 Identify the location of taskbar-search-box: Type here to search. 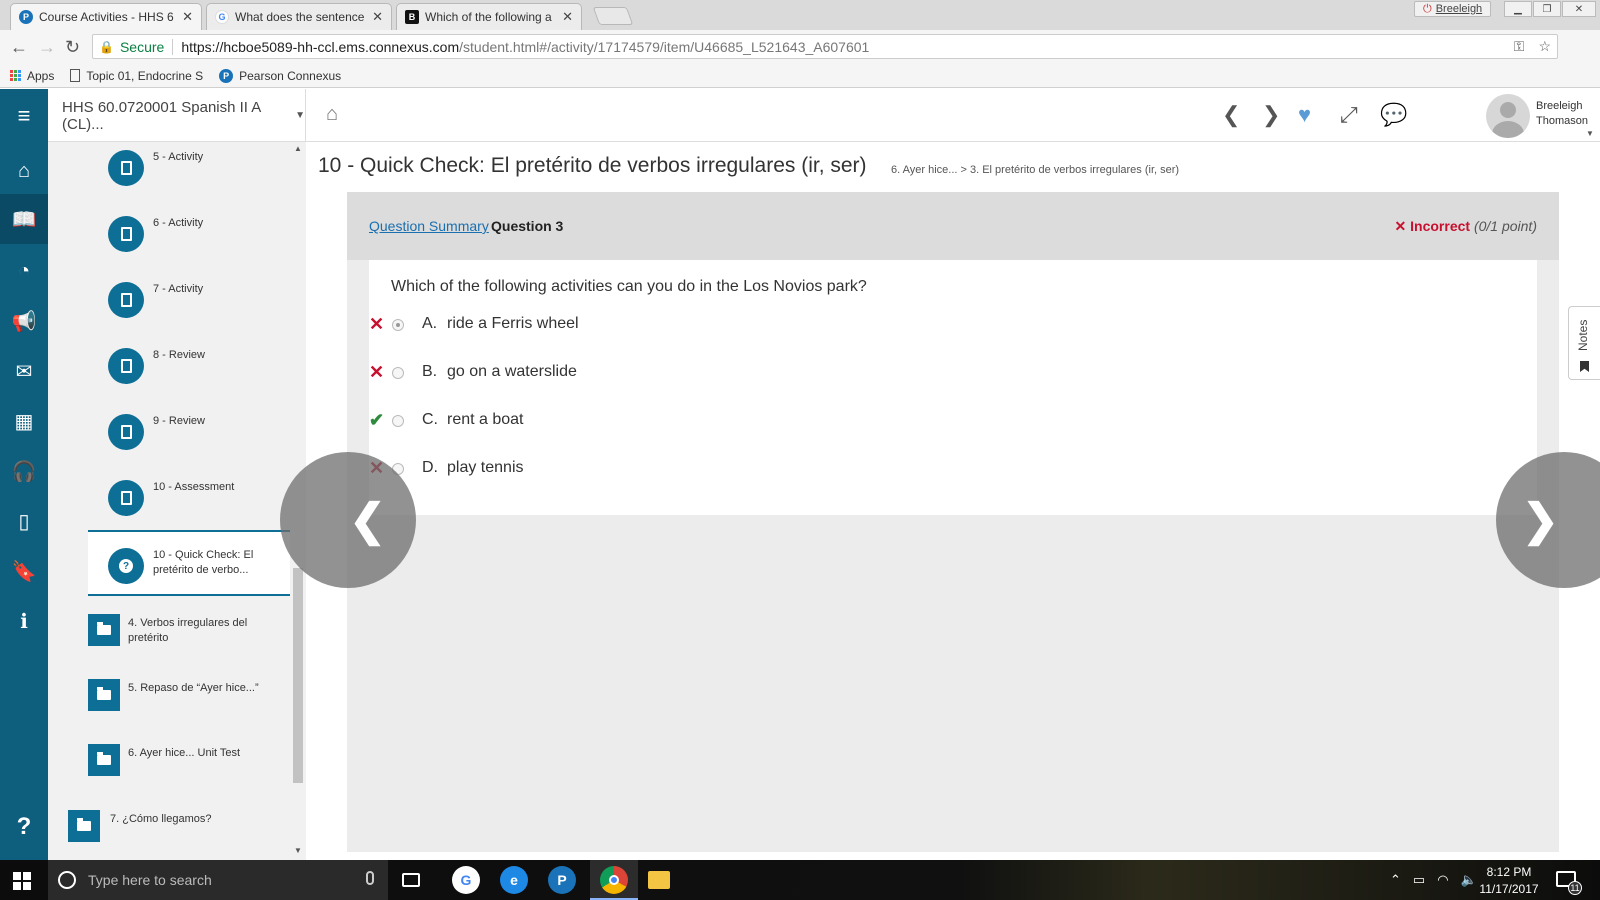
(218, 880).